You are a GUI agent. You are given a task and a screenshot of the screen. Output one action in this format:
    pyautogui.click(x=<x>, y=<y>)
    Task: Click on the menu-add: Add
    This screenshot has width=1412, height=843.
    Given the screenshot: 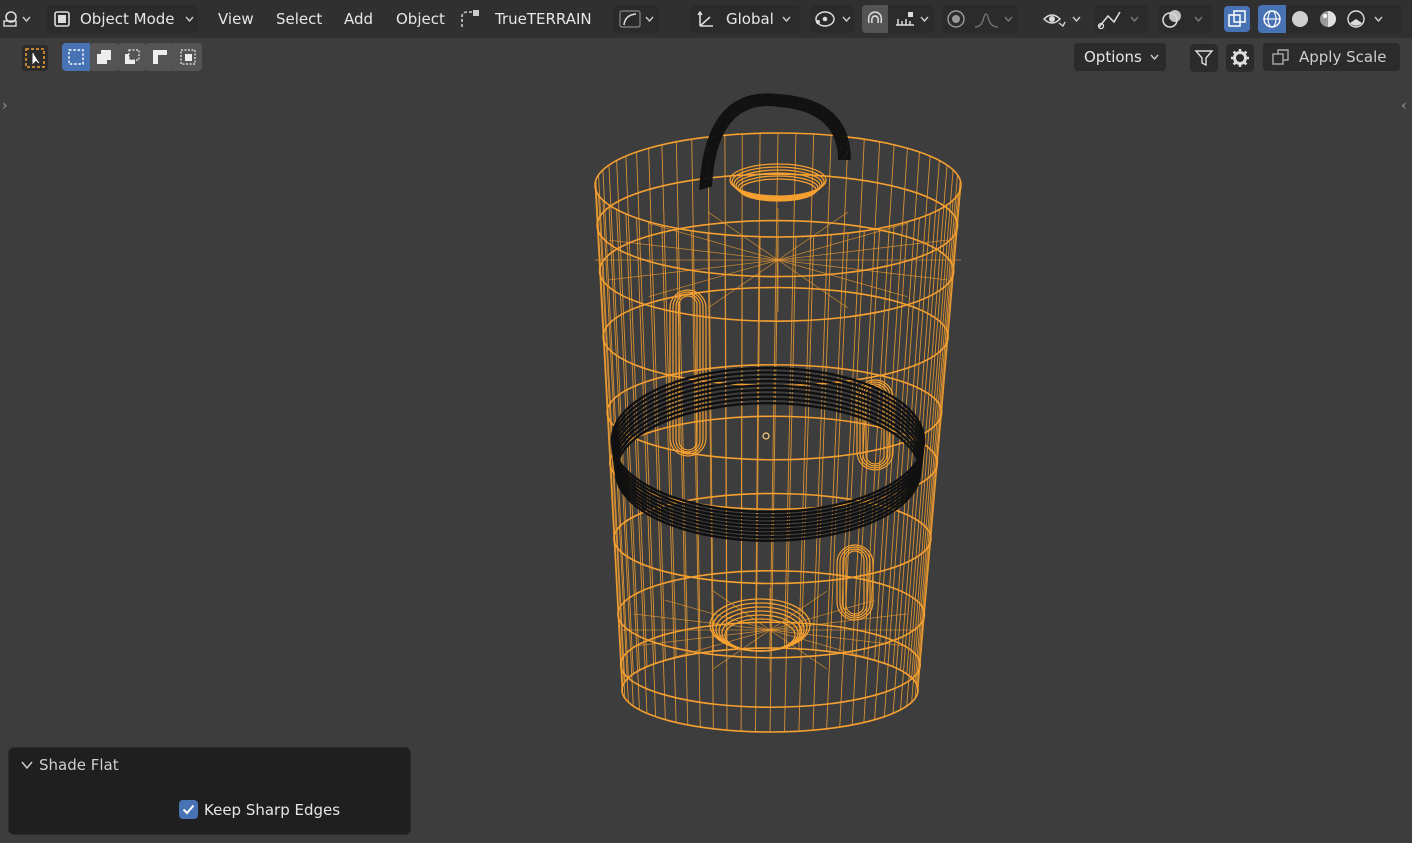 What is the action you would take?
    pyautogui.click(x=358, y=19)
    